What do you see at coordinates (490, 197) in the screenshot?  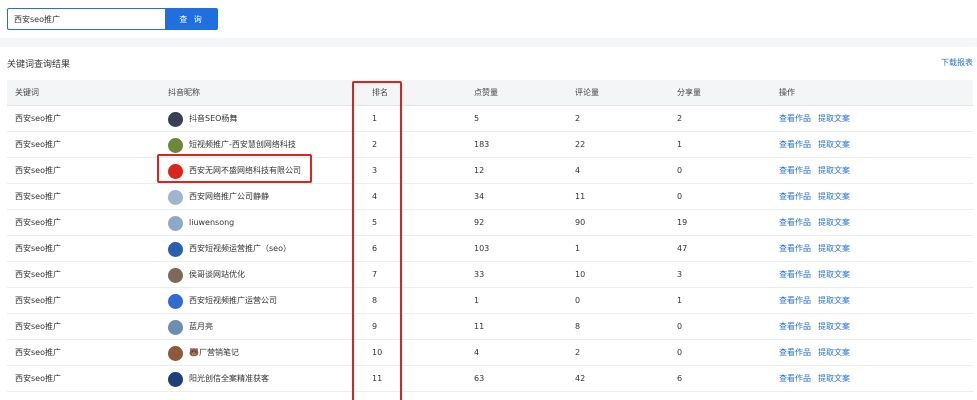 I see `table-row: 西安seo推广 西安网络推广公司静静 4 34 11 0 查看作品 提取文案` at bounding box center [490, 197].